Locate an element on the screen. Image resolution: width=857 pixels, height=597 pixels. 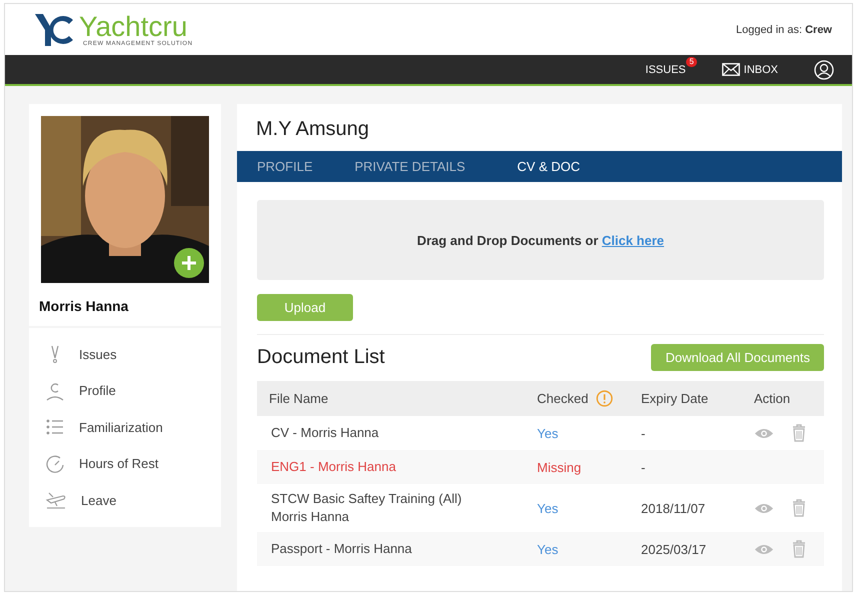
file-name: Passport - Morris Hanna is located at coordinates (341, 549).